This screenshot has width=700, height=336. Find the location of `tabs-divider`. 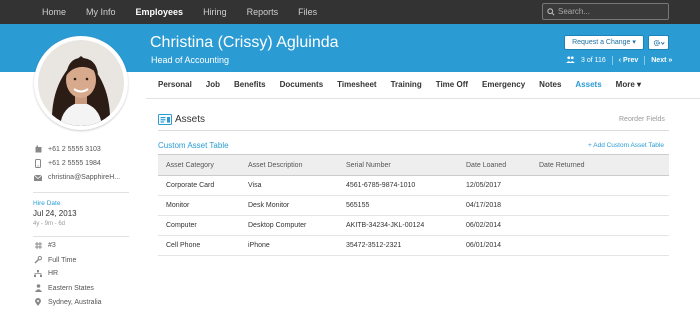

tabs-divider is located at coordinates (423, 98).